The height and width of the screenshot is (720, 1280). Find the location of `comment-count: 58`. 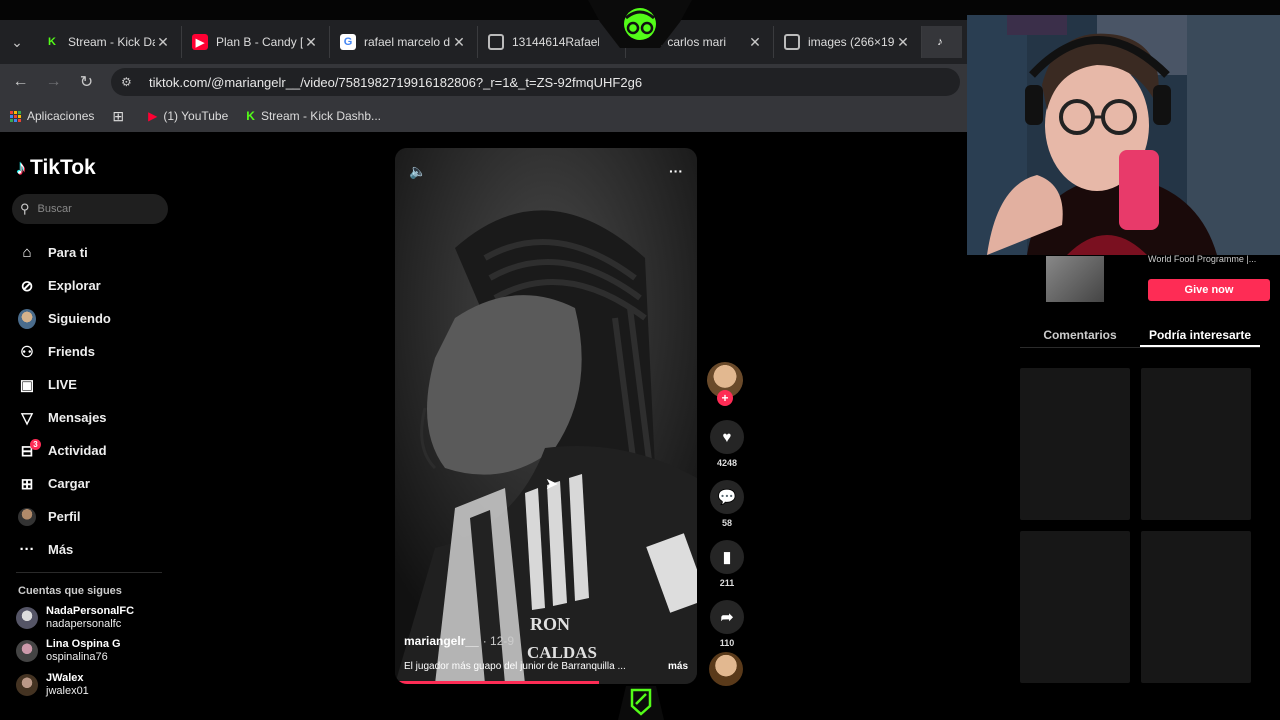

comment-count: 58 is located at coordinates (726, 523).